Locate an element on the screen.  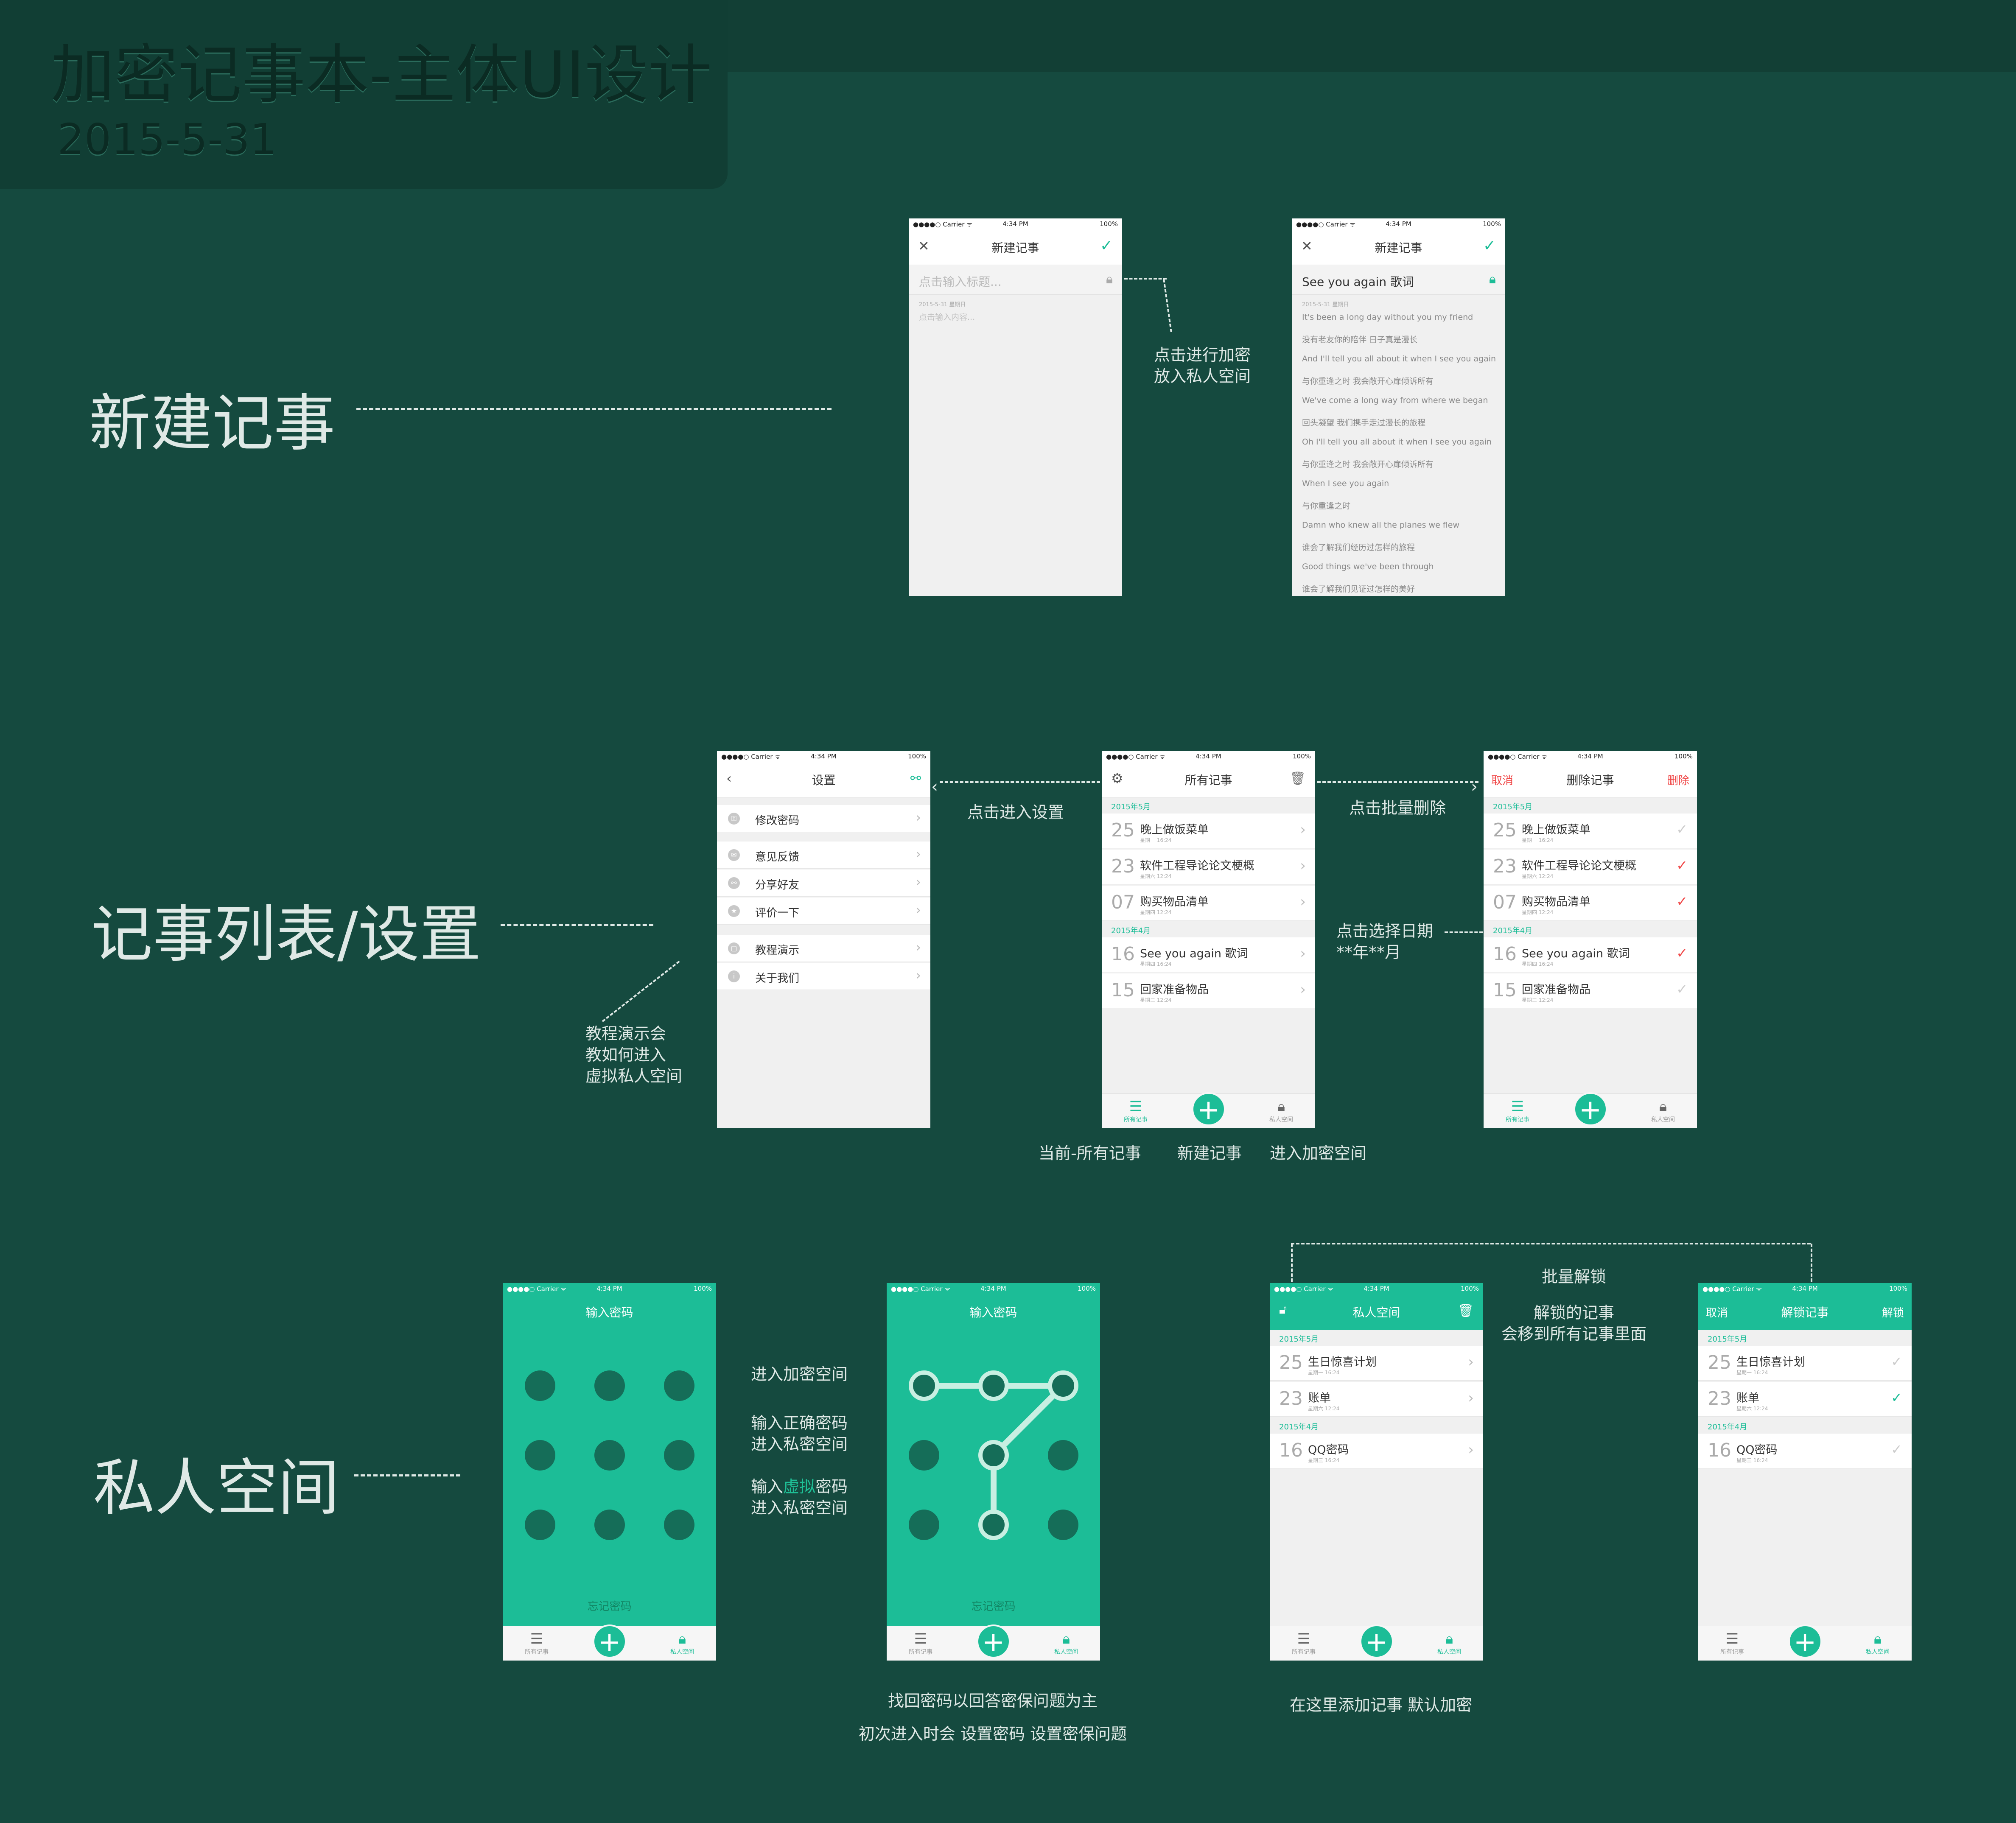
chevron-right-icon: › is located at coordinates (918, 882).